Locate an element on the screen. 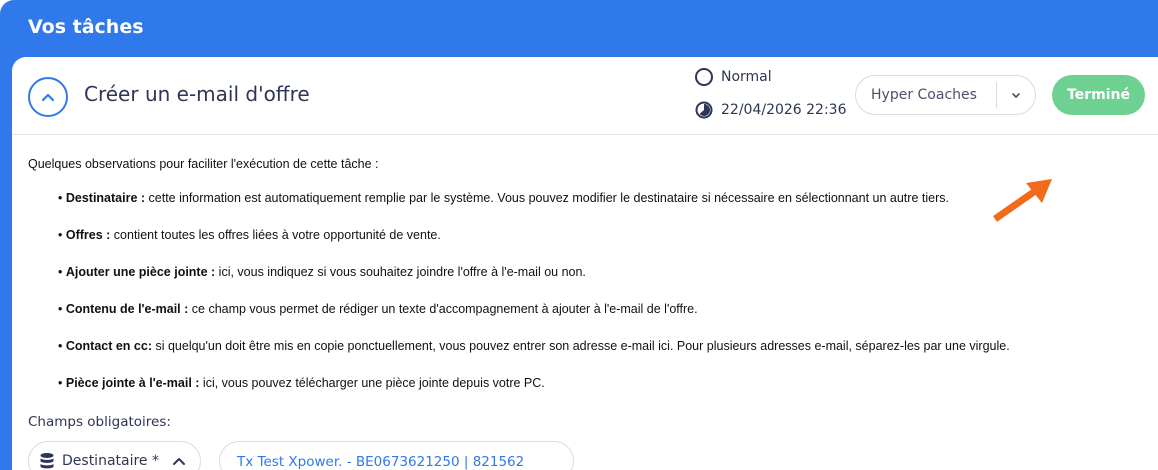 The width and height of the screenshot is (1158, 470). note-term: Offres : is located at coordinates (88, 235).